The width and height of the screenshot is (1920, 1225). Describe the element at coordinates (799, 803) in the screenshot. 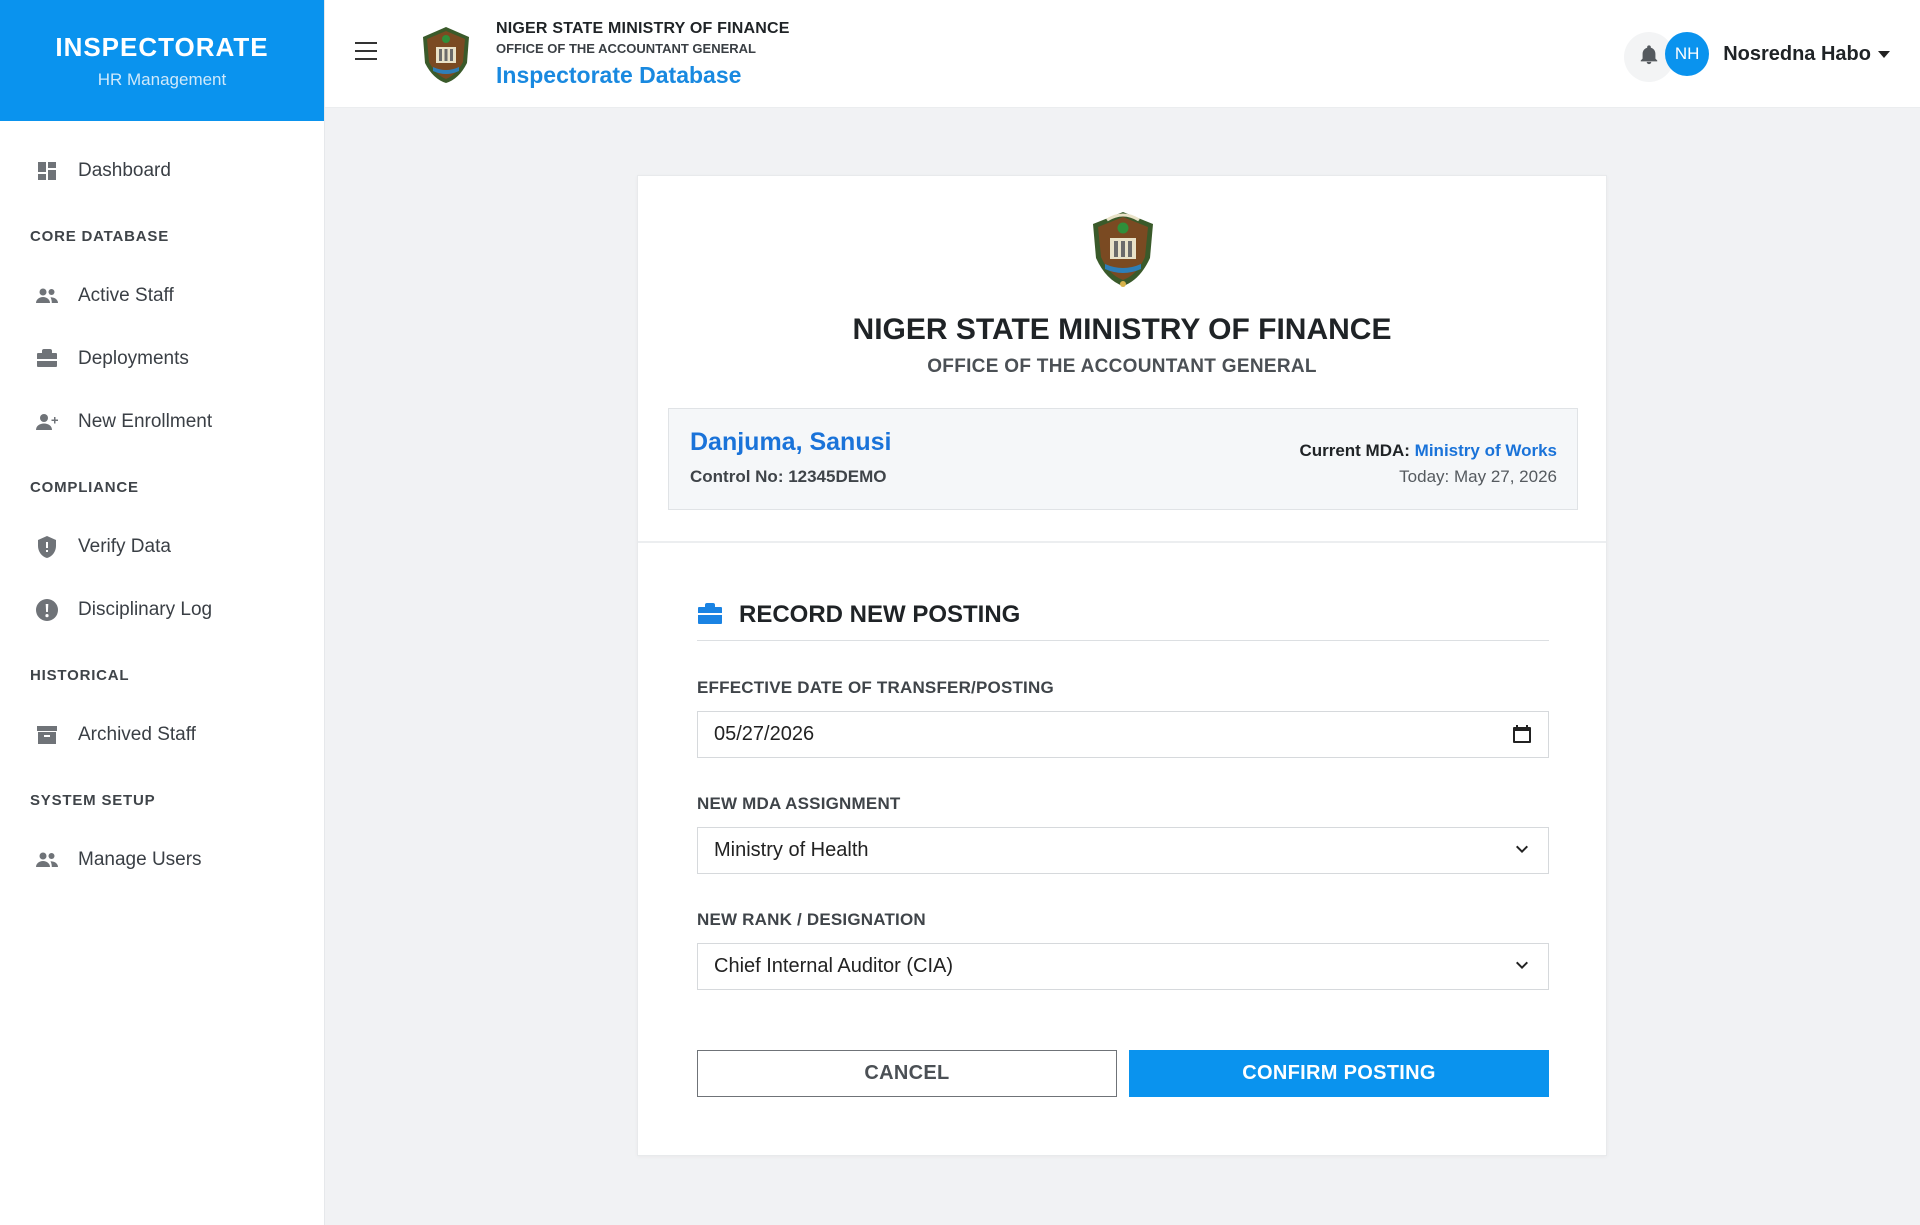

I see `mda-label: NEW MDA ASSIGNMENT` at that location.